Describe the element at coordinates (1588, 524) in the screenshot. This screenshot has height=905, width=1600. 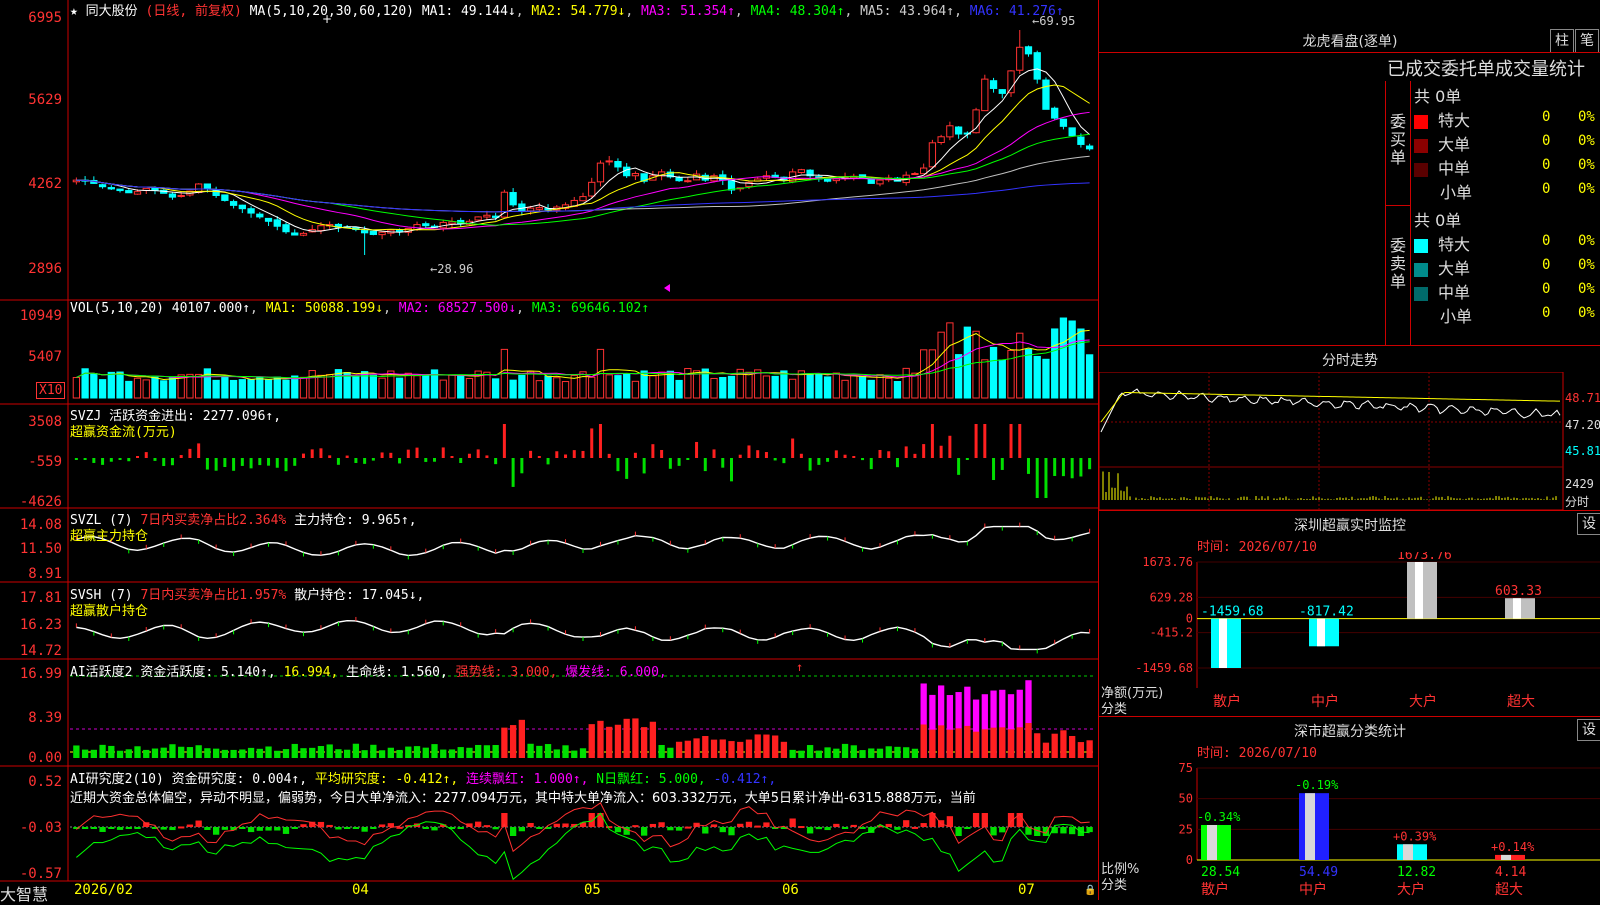
I see `monitor-settings-button: 设` at that location.